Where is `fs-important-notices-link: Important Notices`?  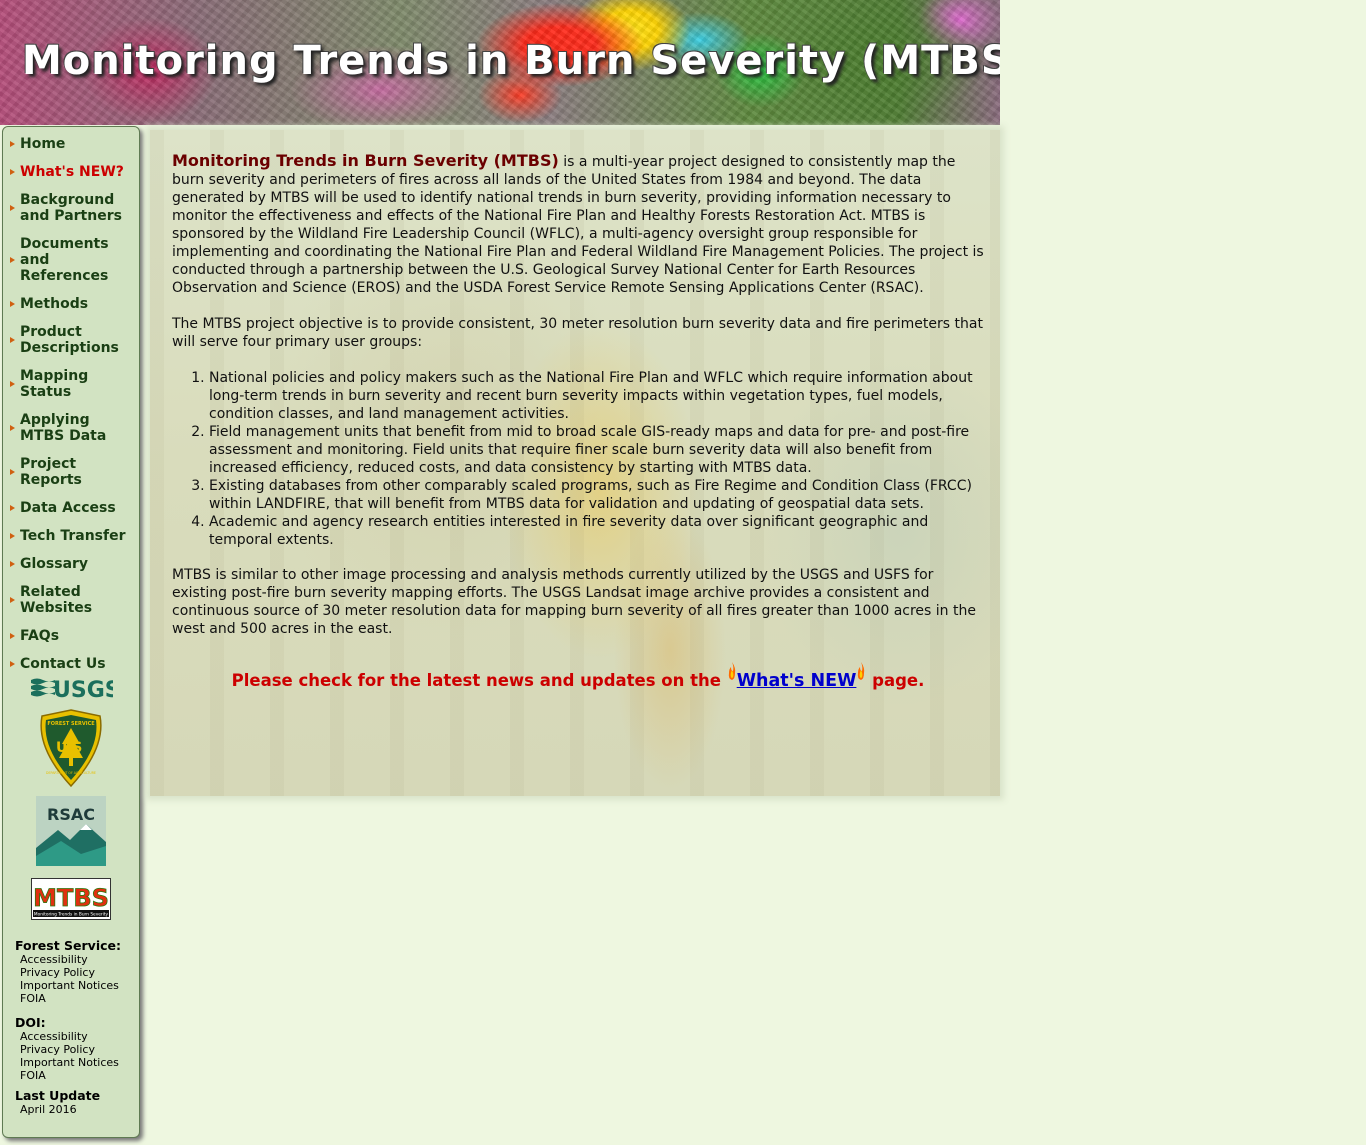
fs-important-notices-link: Important Notices is located at coordinates (79, 985).